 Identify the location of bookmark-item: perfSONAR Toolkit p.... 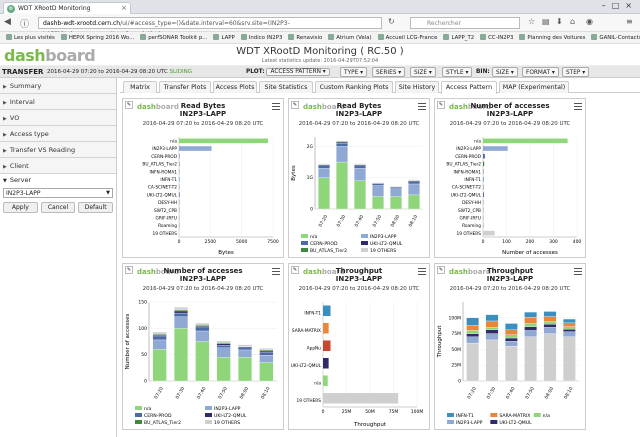
(173, 37).